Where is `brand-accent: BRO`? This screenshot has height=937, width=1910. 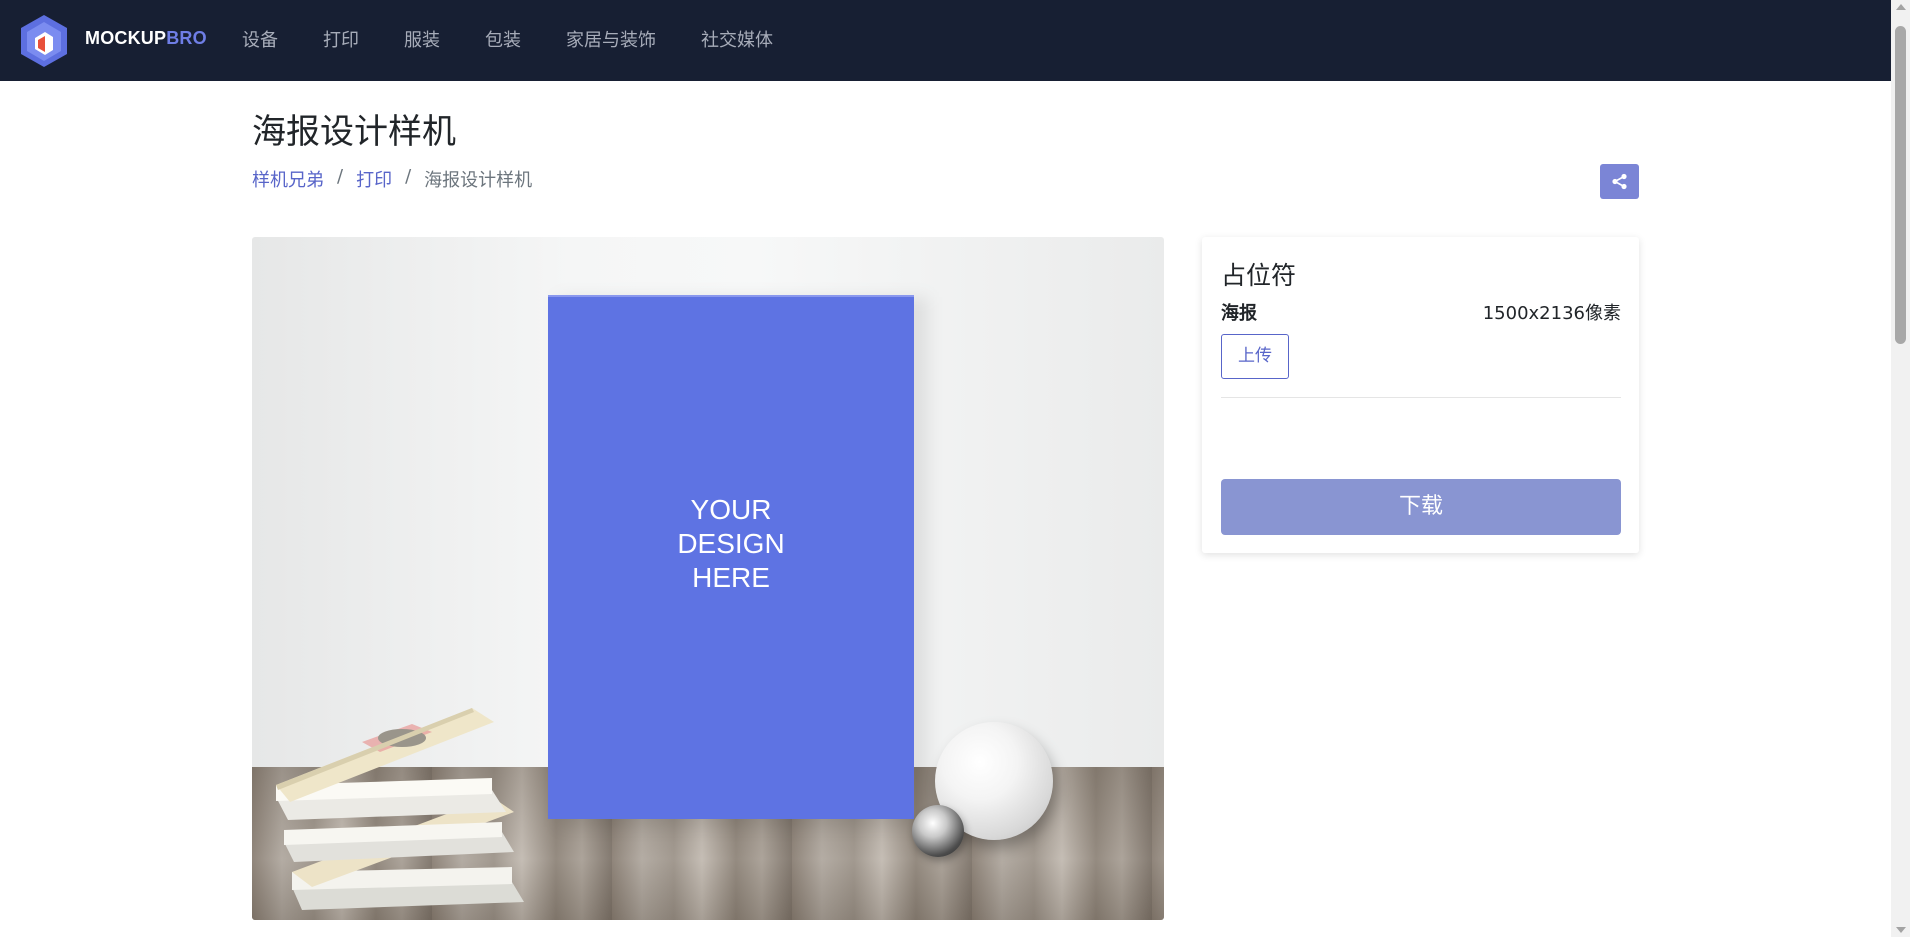
brand-accent: BRO is located at coordinates (186, 38).